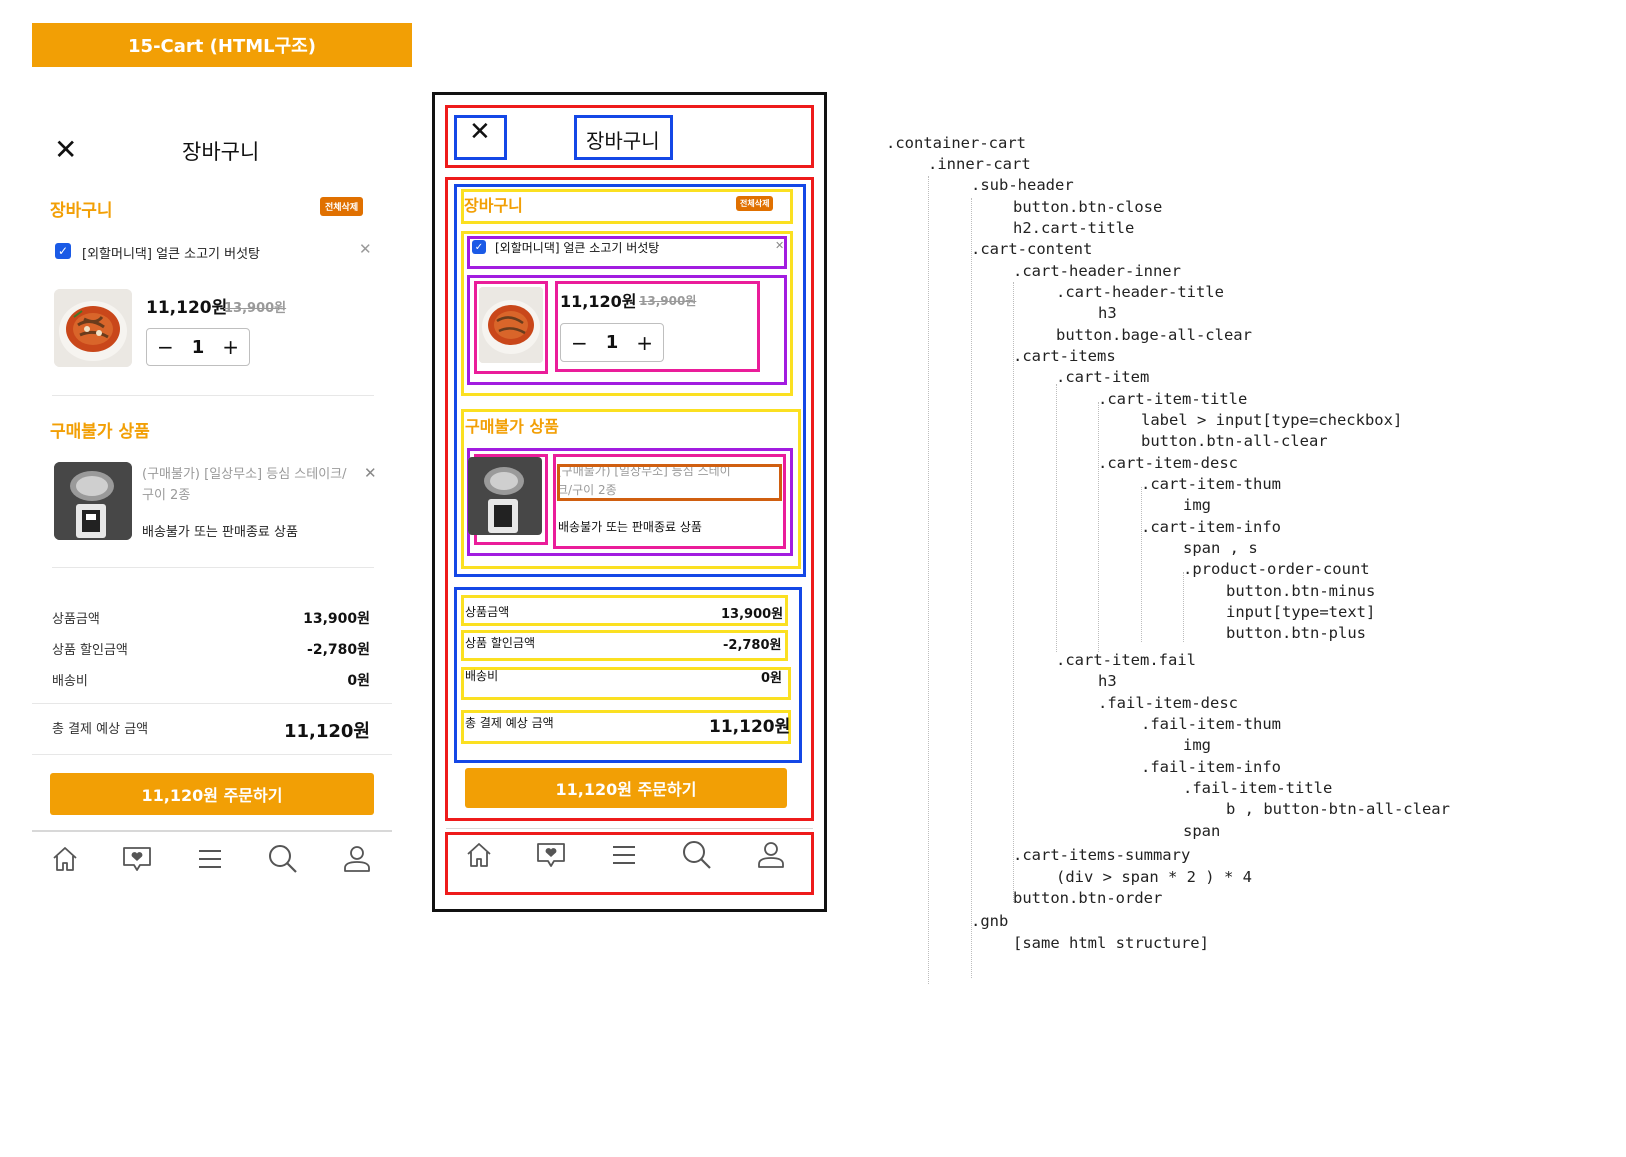 The height and width of the screenshot is (1157, 1626). I want to click on code-line: .cart-header-title, so click(1140, 292).